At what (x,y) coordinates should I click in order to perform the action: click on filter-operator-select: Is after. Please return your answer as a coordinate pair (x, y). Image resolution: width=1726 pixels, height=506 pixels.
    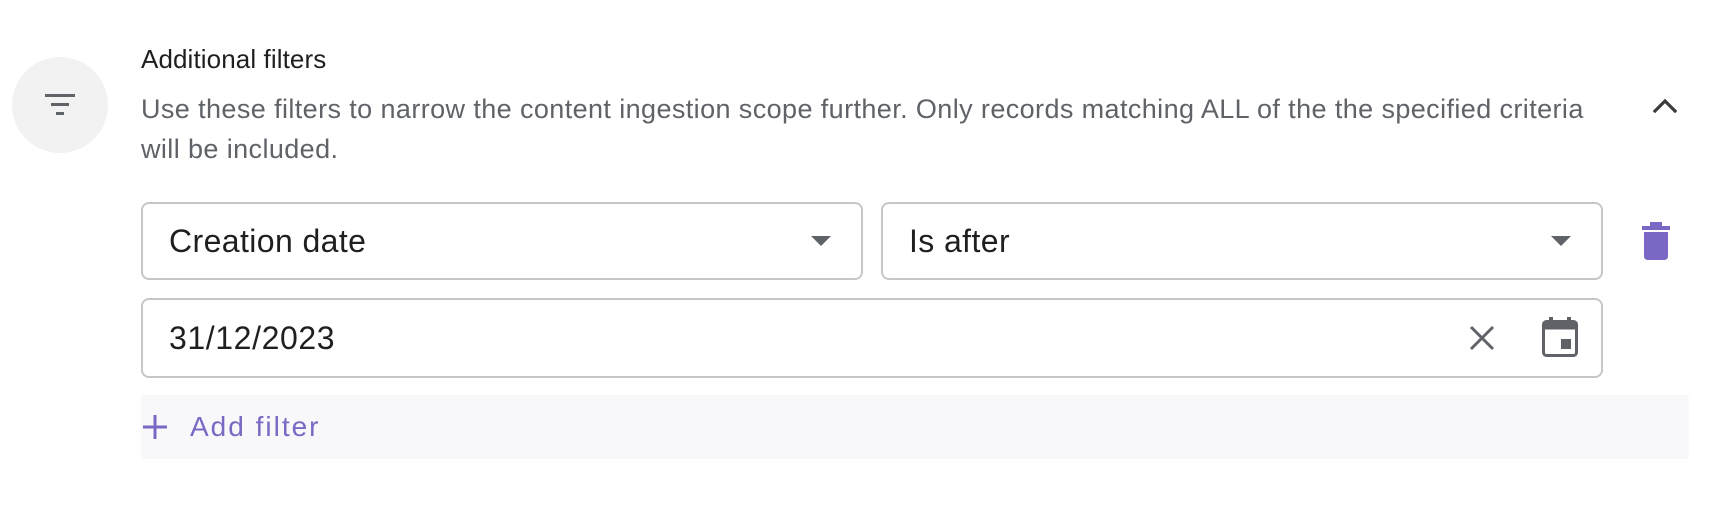
    Looking at the image, I should click on (1242, 241).